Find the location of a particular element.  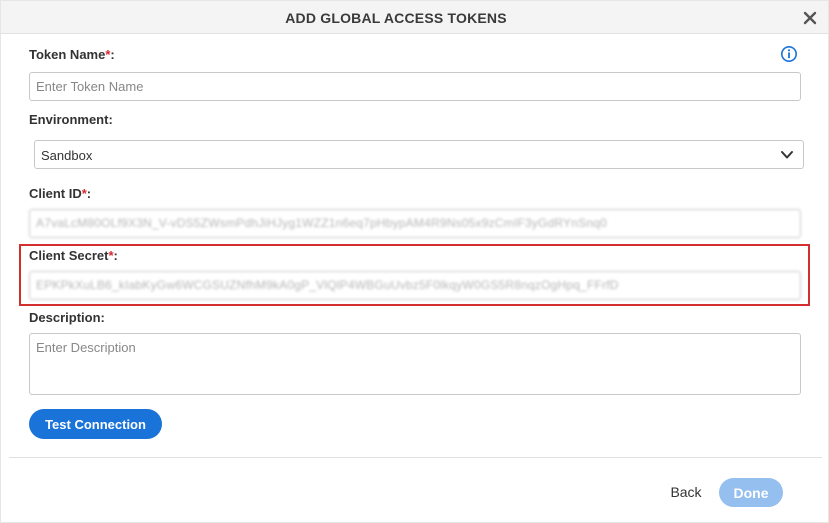

description-textarea is located at coordinates (415, 364).